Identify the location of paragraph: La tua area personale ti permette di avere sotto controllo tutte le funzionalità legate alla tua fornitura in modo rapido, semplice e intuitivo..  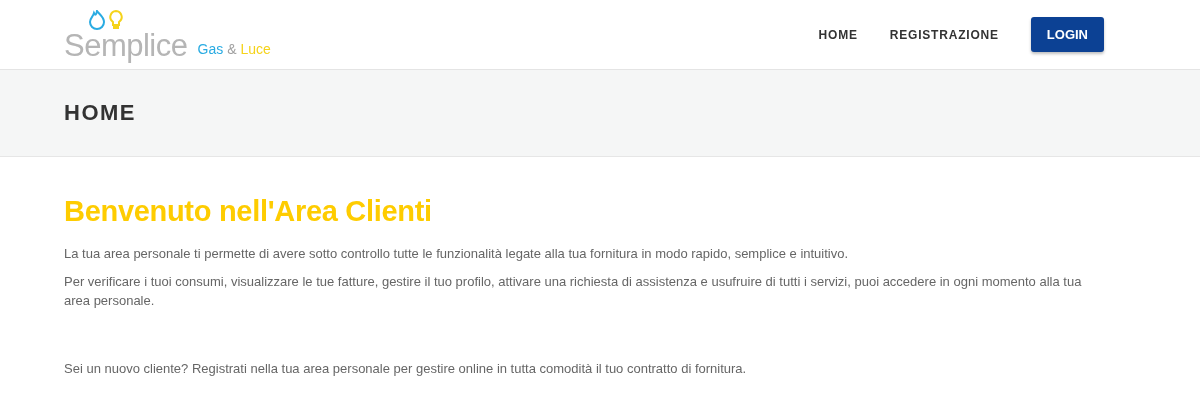
(457, 254).